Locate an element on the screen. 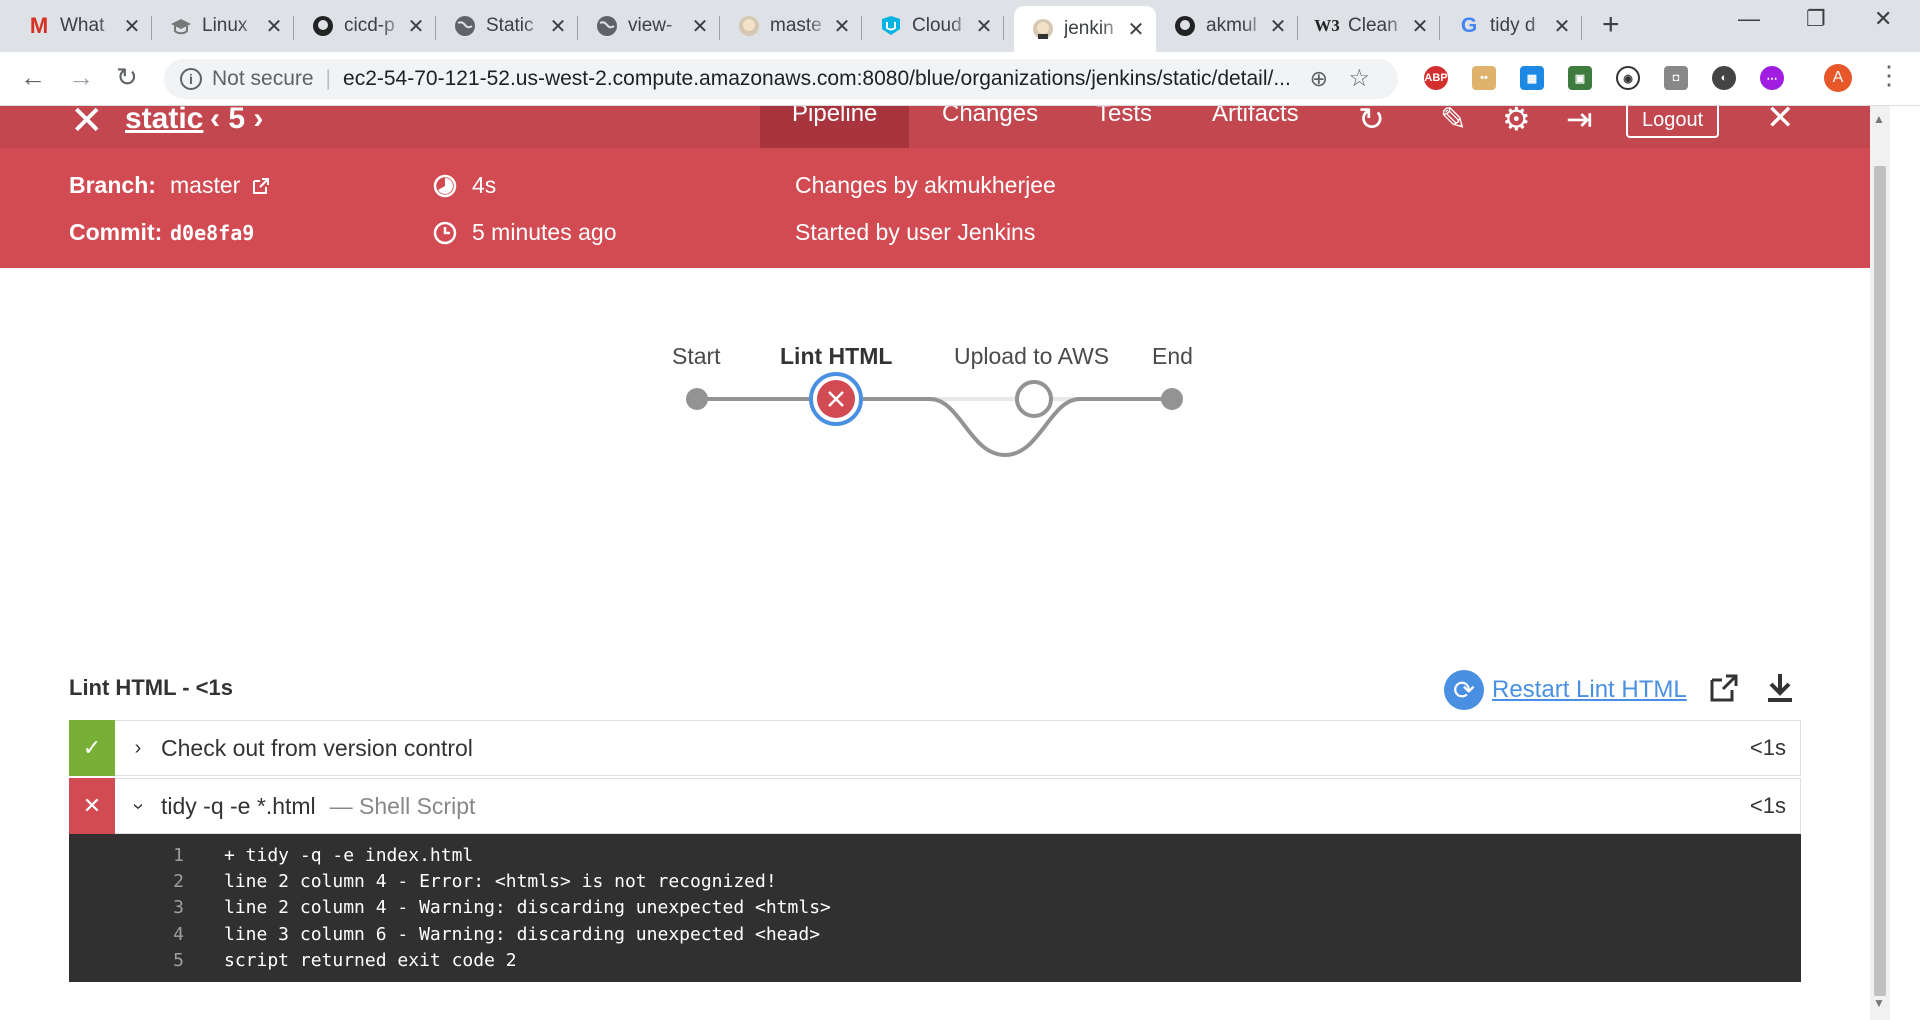 This screenshot has height=1020, width=1920. scroll-down-icon: ▼ is located at coordinates (1879, 1003).